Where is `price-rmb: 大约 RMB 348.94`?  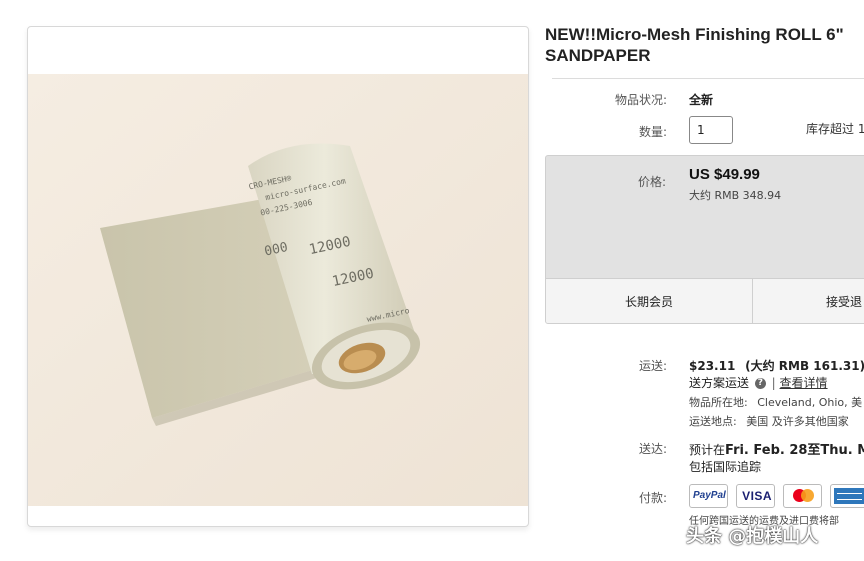 price-rmb: 大约 RMB 348.94 is located at coordinates (735, 195).